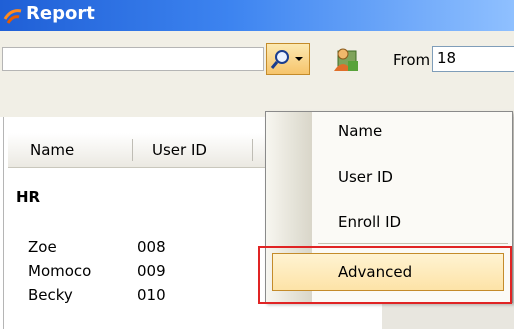  I want to click on column-header-user-id: User ID, so click(179, 150).